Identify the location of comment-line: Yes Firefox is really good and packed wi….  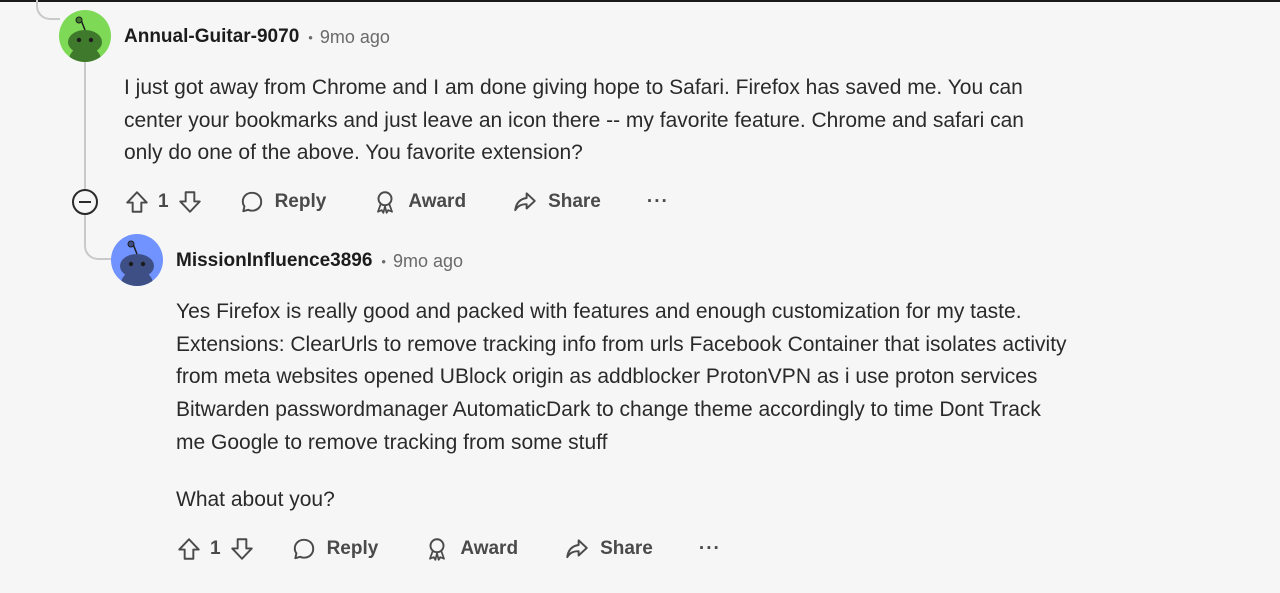
(599, 311).